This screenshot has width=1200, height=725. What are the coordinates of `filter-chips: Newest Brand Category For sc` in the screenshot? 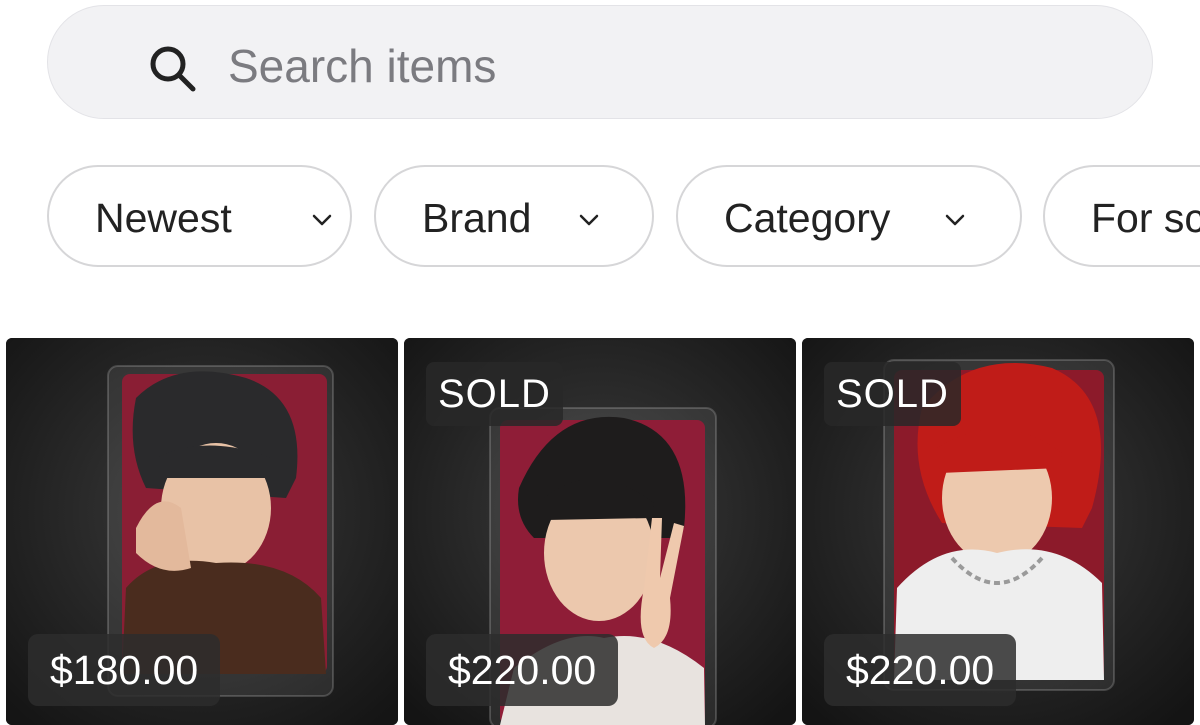 It's located at (600, 217).